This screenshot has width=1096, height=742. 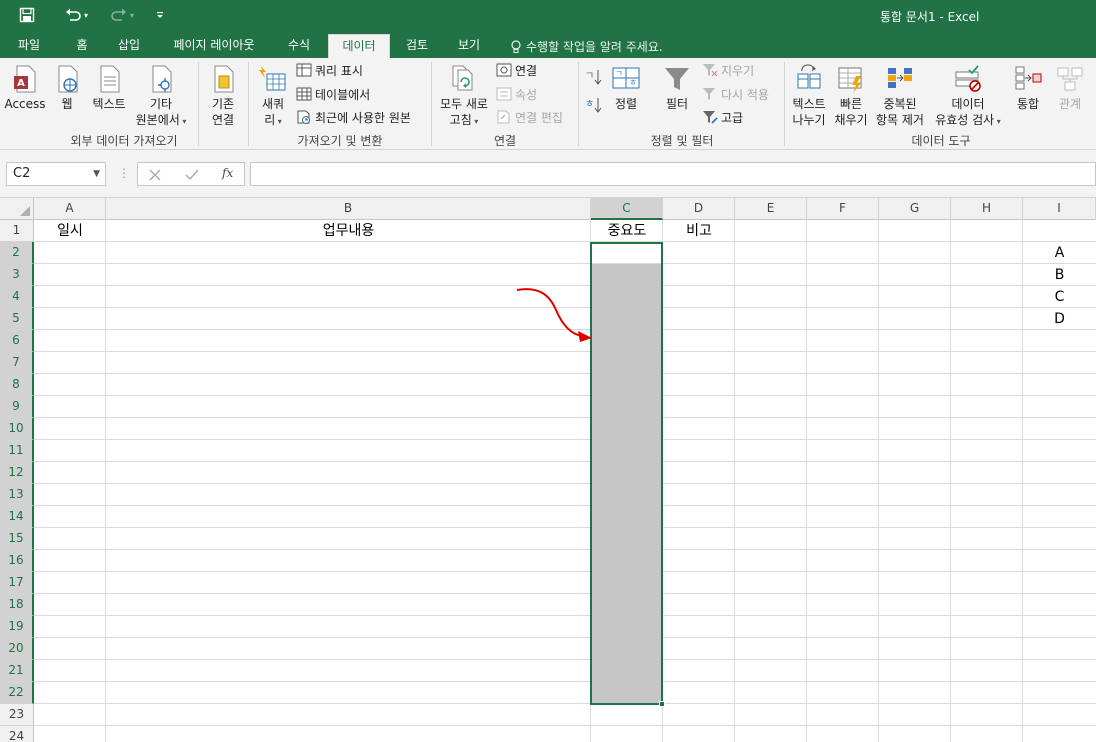 I want to click on customize-qat-icon, so click(x=160, y=15).